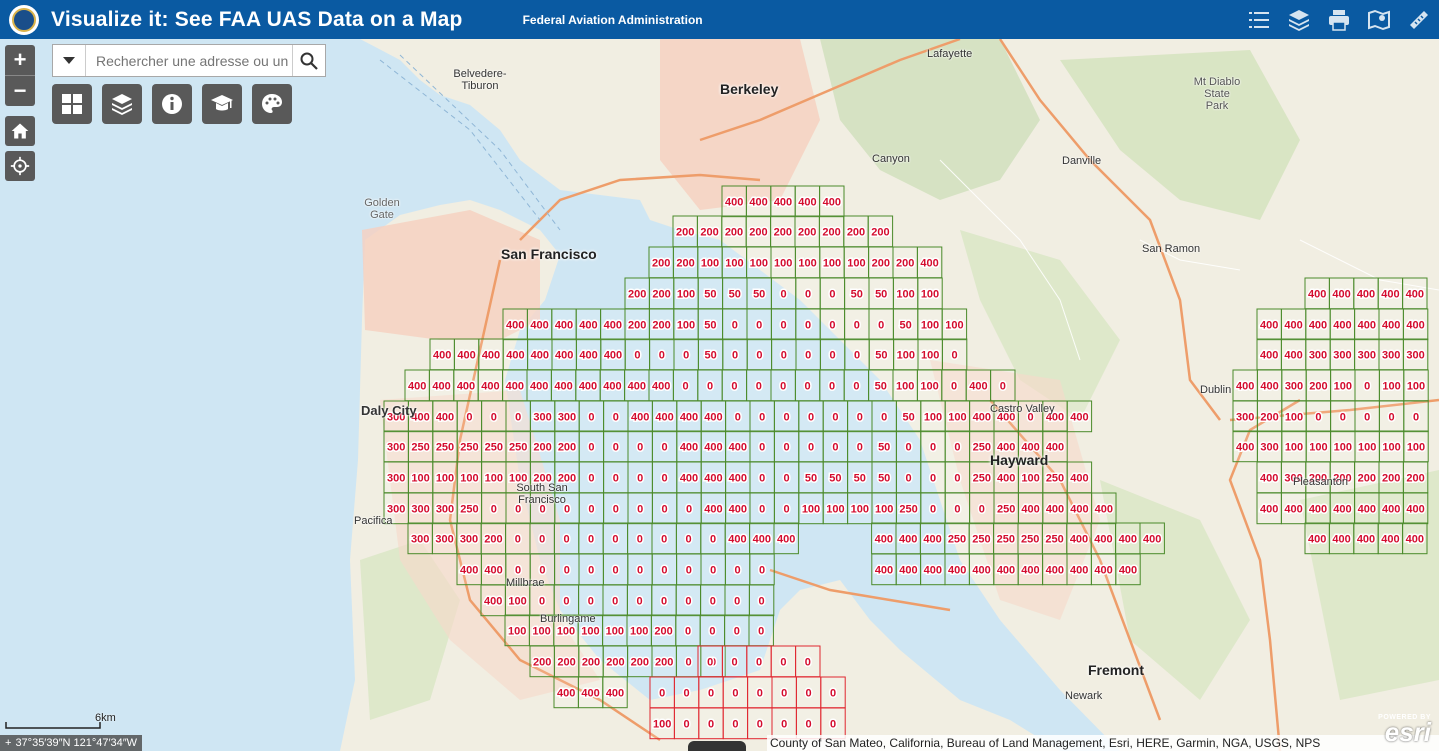 Image resolution: width=1439 pixels, height=751 pixels. I want to click on basemap-gallery-button, so click(72, 104).